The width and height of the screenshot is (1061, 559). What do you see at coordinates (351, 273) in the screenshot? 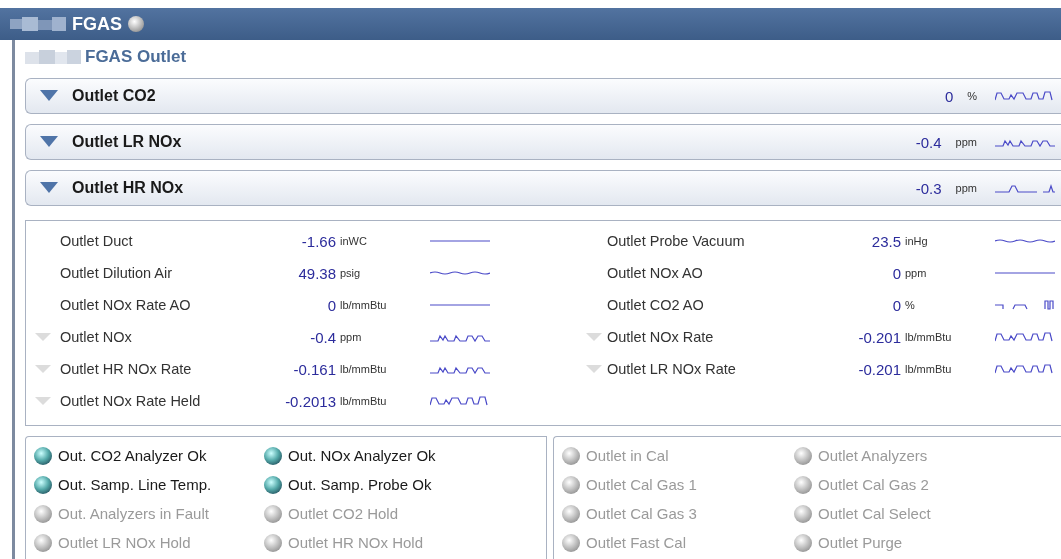
I see `reading-unit: psig` at bounding box center [351, 273].